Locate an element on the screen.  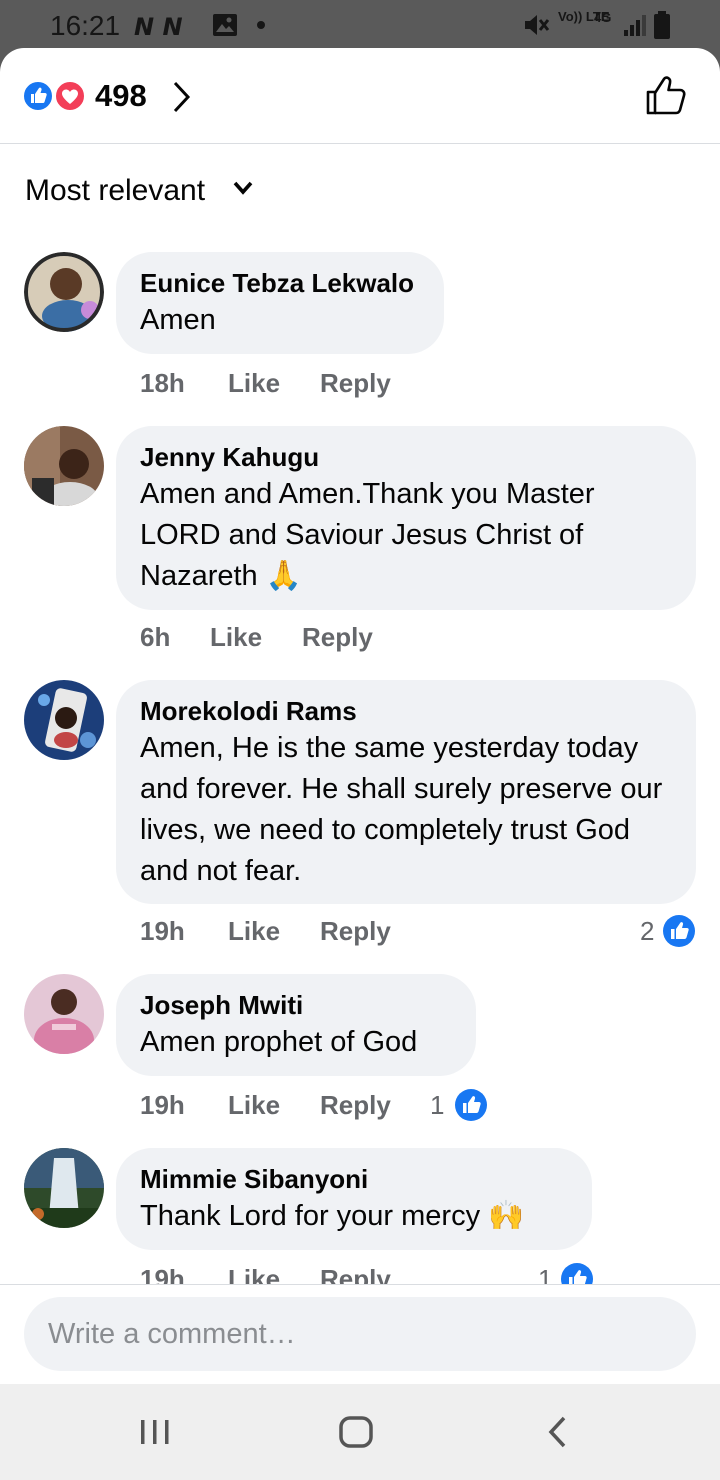
heart-icon is located at coordinates (70, 96).